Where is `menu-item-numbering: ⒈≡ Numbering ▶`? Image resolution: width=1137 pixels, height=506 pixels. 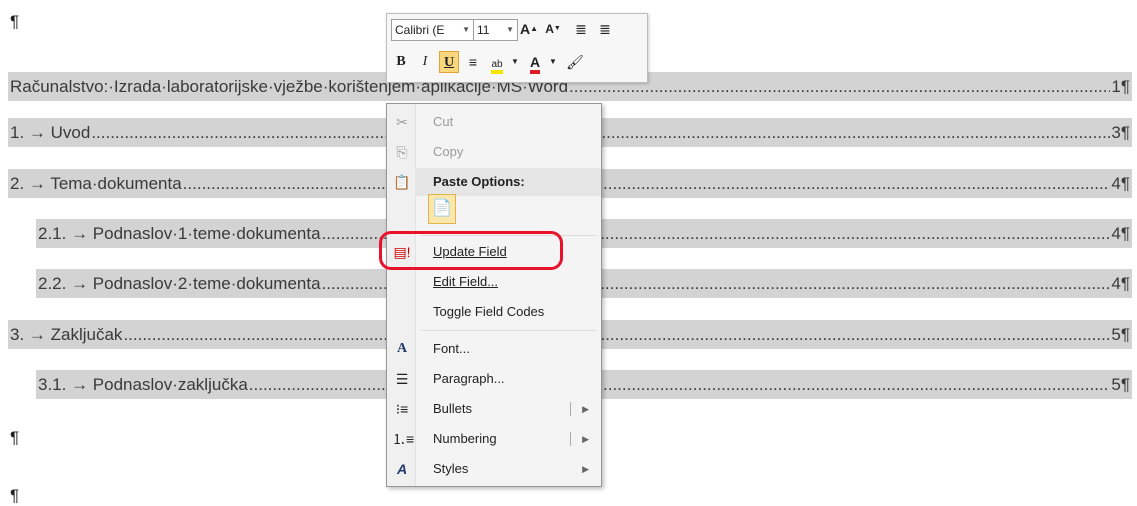
menu-item-numbering: ⒈≡ Numbering ▶ is located at coordinates (494, 439).